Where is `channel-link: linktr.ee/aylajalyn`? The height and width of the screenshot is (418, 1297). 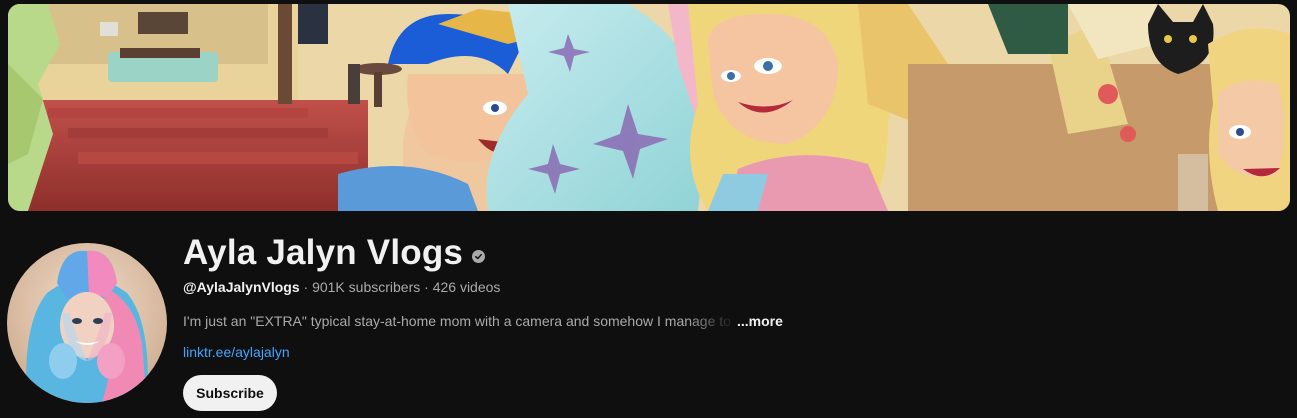 channel-link: linktr.ee/aylajalyn is located at coordinates (236, 352).